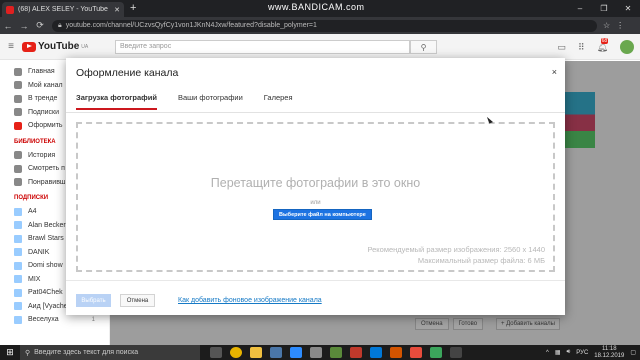 Image resolution: width=640 pixels, height=360 pixels. Describe the element at coordinates (216, 352) in the screenshot. I see `task-view-icon` at that location.